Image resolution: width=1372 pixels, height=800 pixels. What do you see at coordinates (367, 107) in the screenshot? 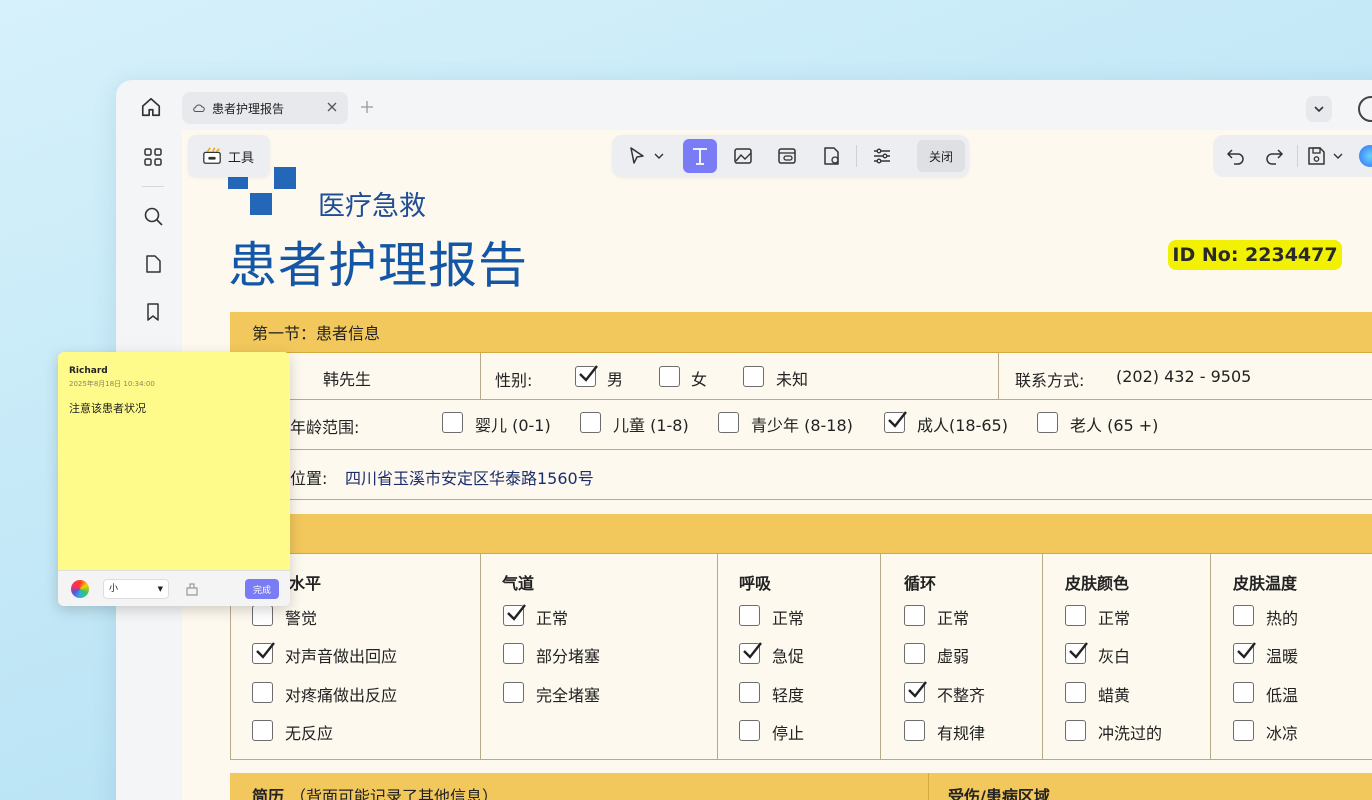
I see `plus-icon` at bounding box center [367, 107].